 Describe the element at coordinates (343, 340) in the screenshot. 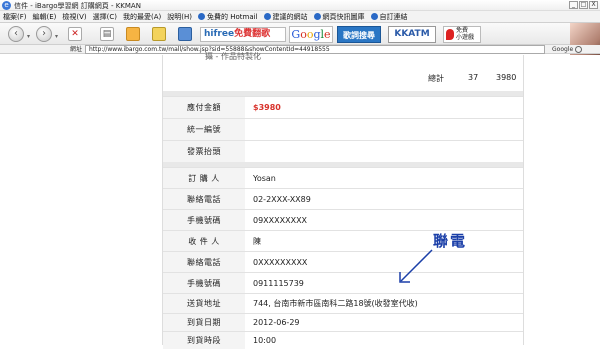

I see `row-delivery-time: 到貨時段 10:00` at that location.